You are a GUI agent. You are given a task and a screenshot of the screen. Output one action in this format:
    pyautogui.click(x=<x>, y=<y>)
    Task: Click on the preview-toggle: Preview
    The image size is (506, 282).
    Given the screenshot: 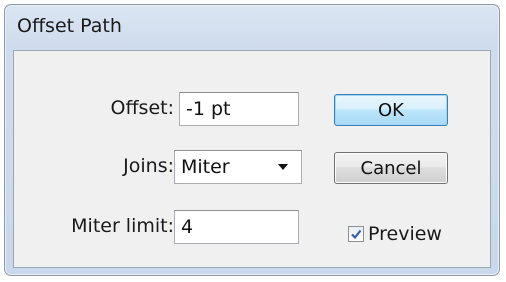 What is the action you would take?
    pyautogui.click(x=395, y=234)
    